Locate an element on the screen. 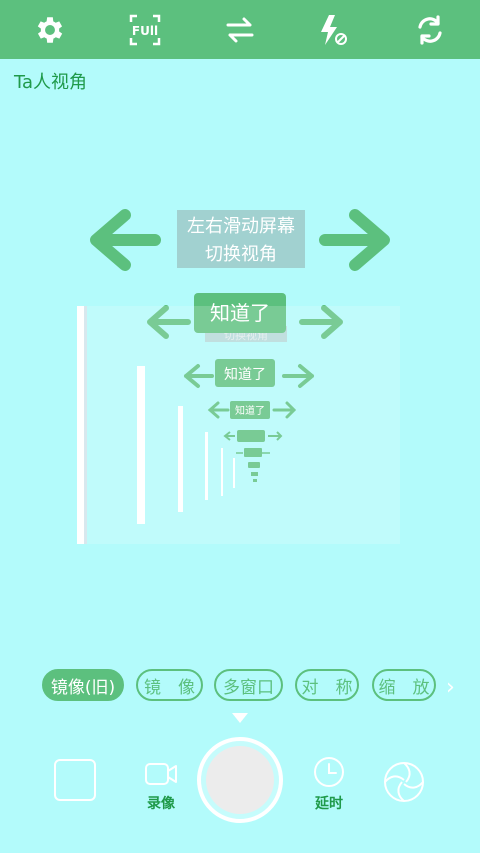 The width and height of the screenshot is (480, 853). effects-button is located at coordinates (404, 782).